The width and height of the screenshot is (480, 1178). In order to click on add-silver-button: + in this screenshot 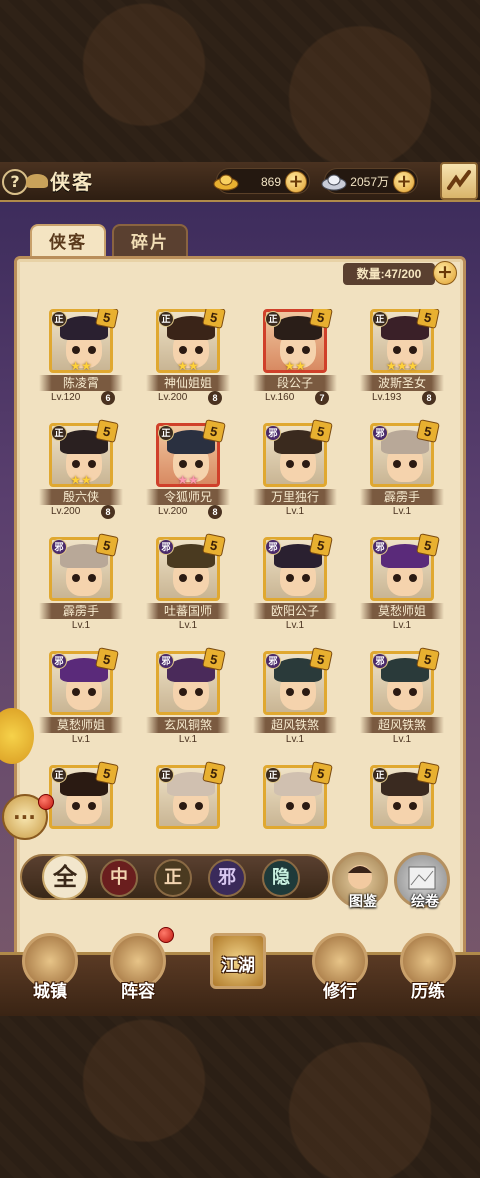, I will do `click(404, 182)`.